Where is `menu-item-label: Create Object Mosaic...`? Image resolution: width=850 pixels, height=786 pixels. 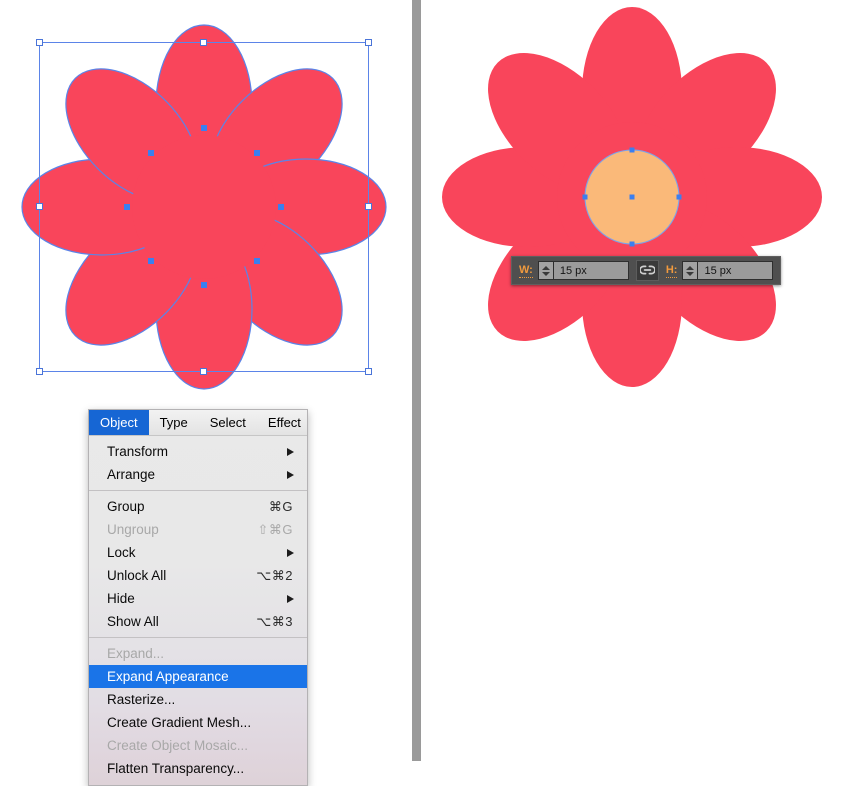
menu-item-label: Create Object Mosaic... is located at coordinates (178, 745).